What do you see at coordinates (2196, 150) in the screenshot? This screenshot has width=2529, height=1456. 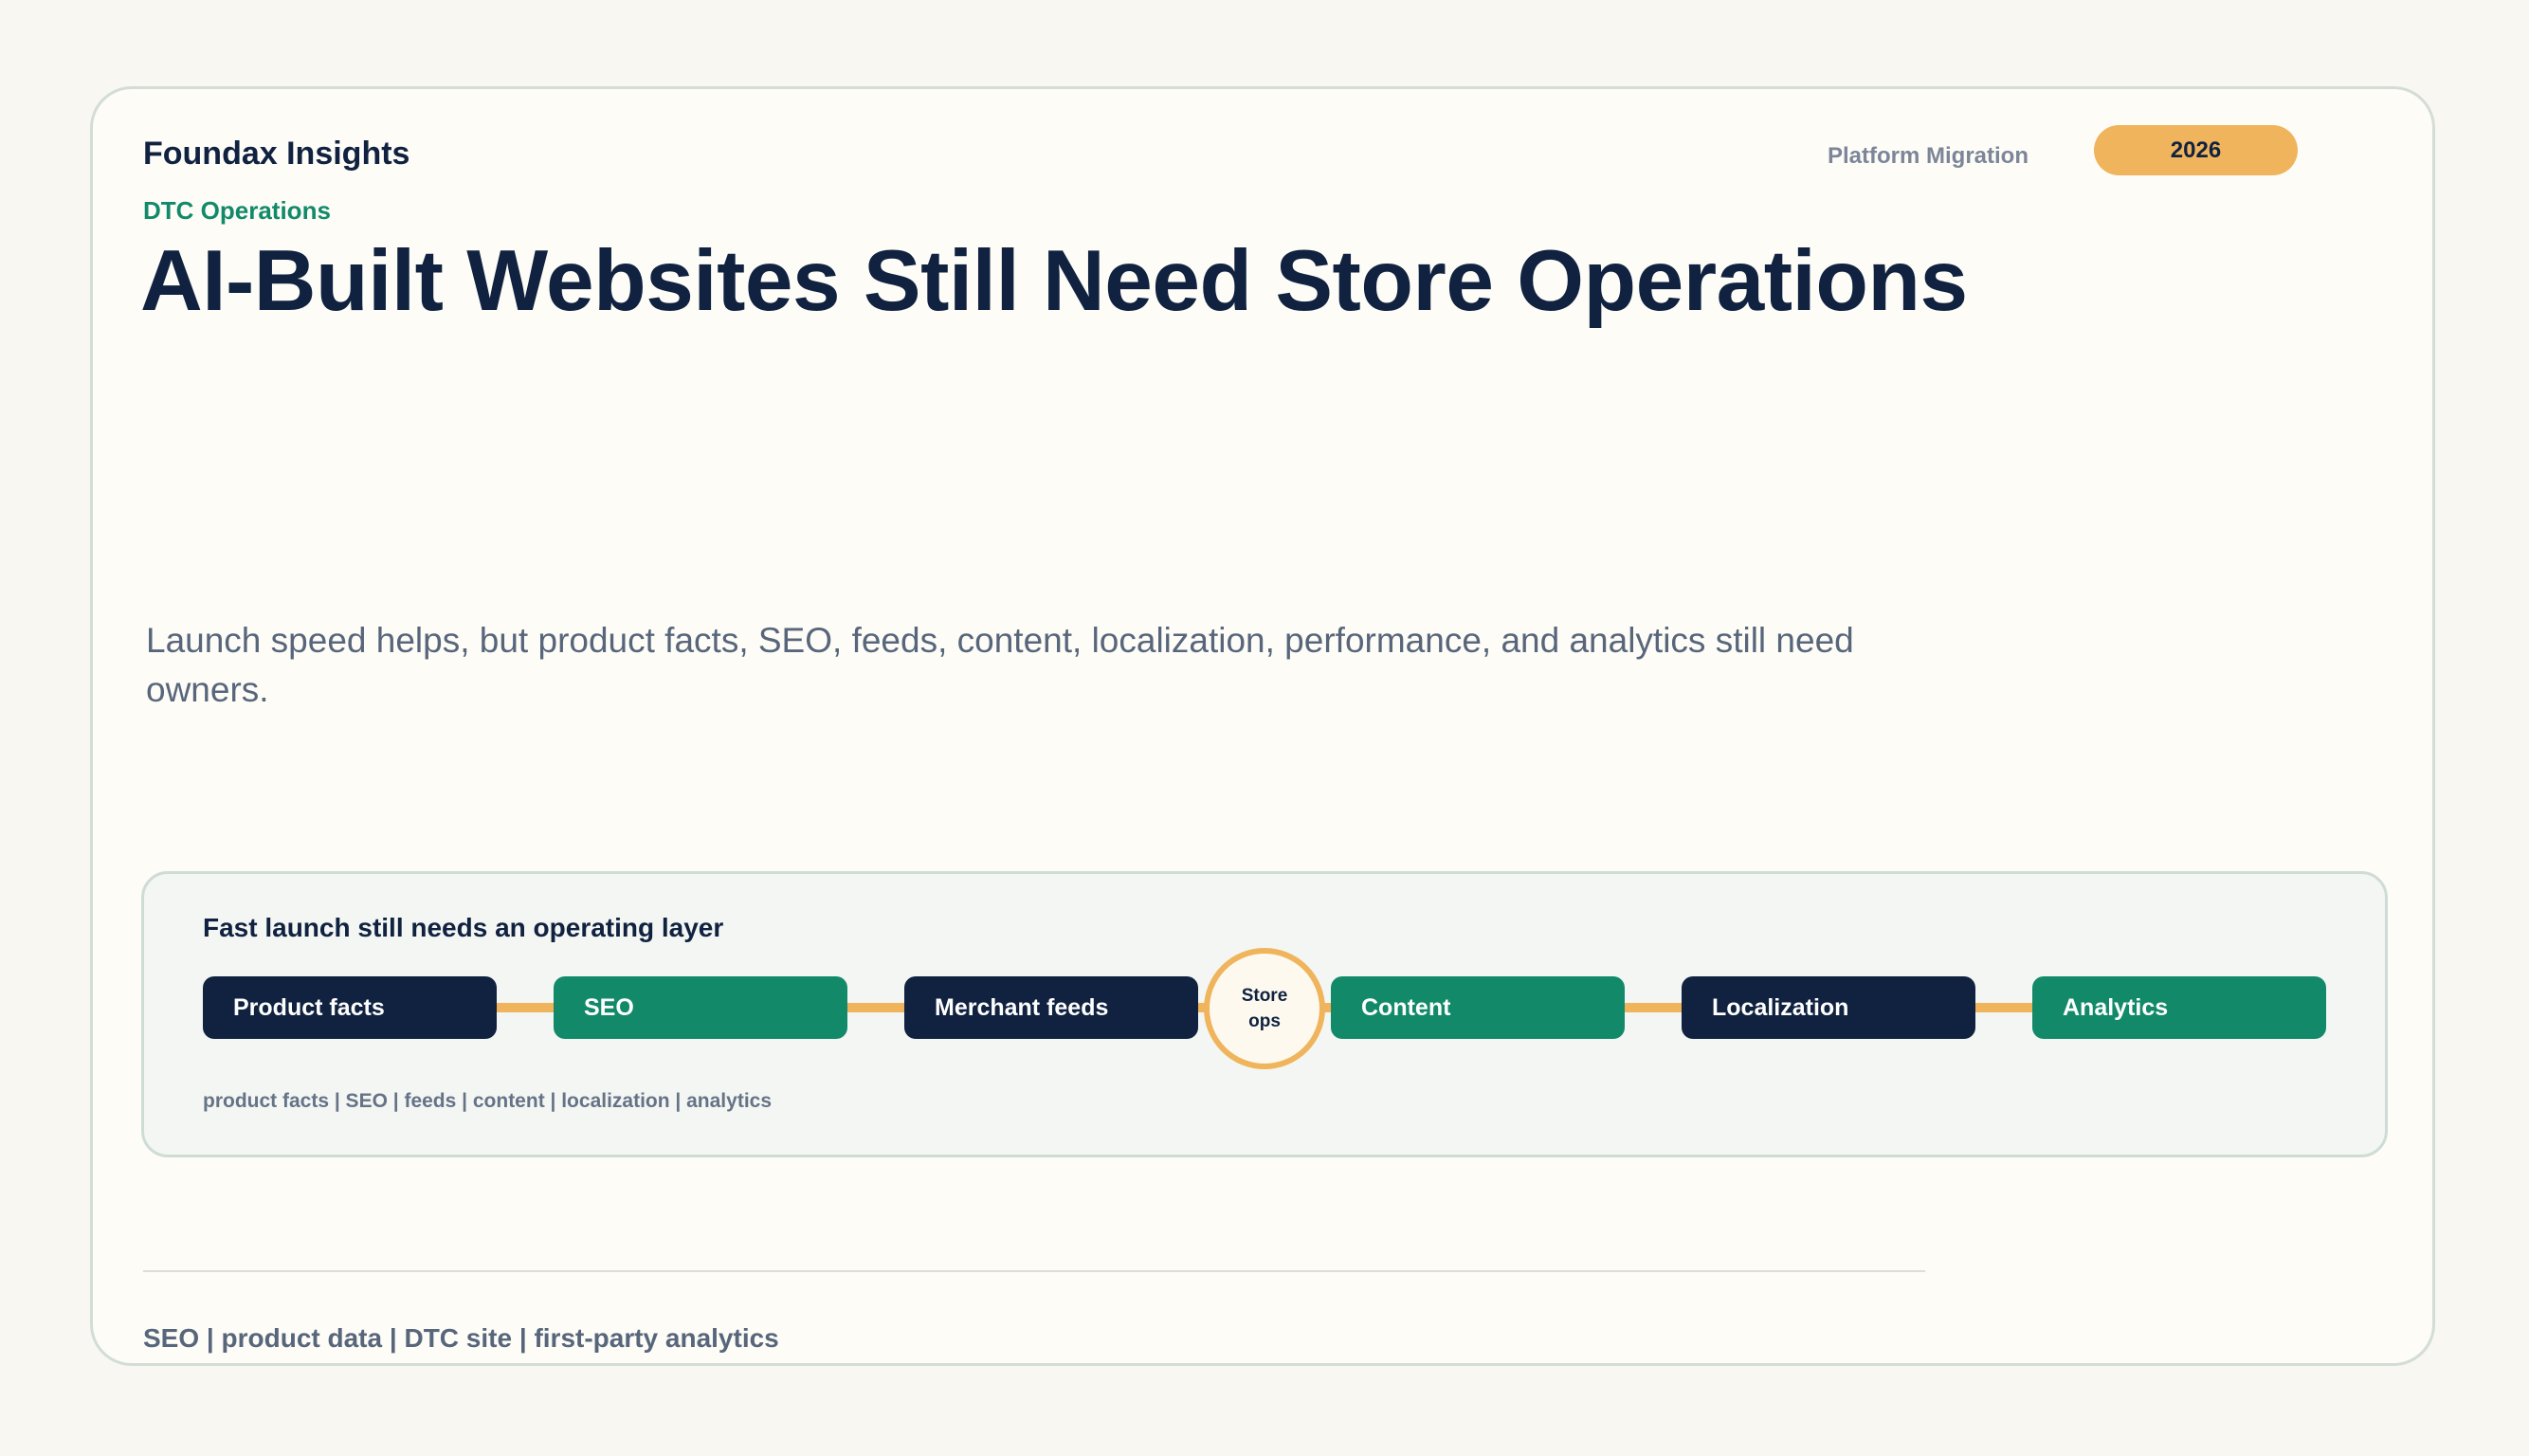 I see `year-badge: 2026` at bounding box center [2196, 150].